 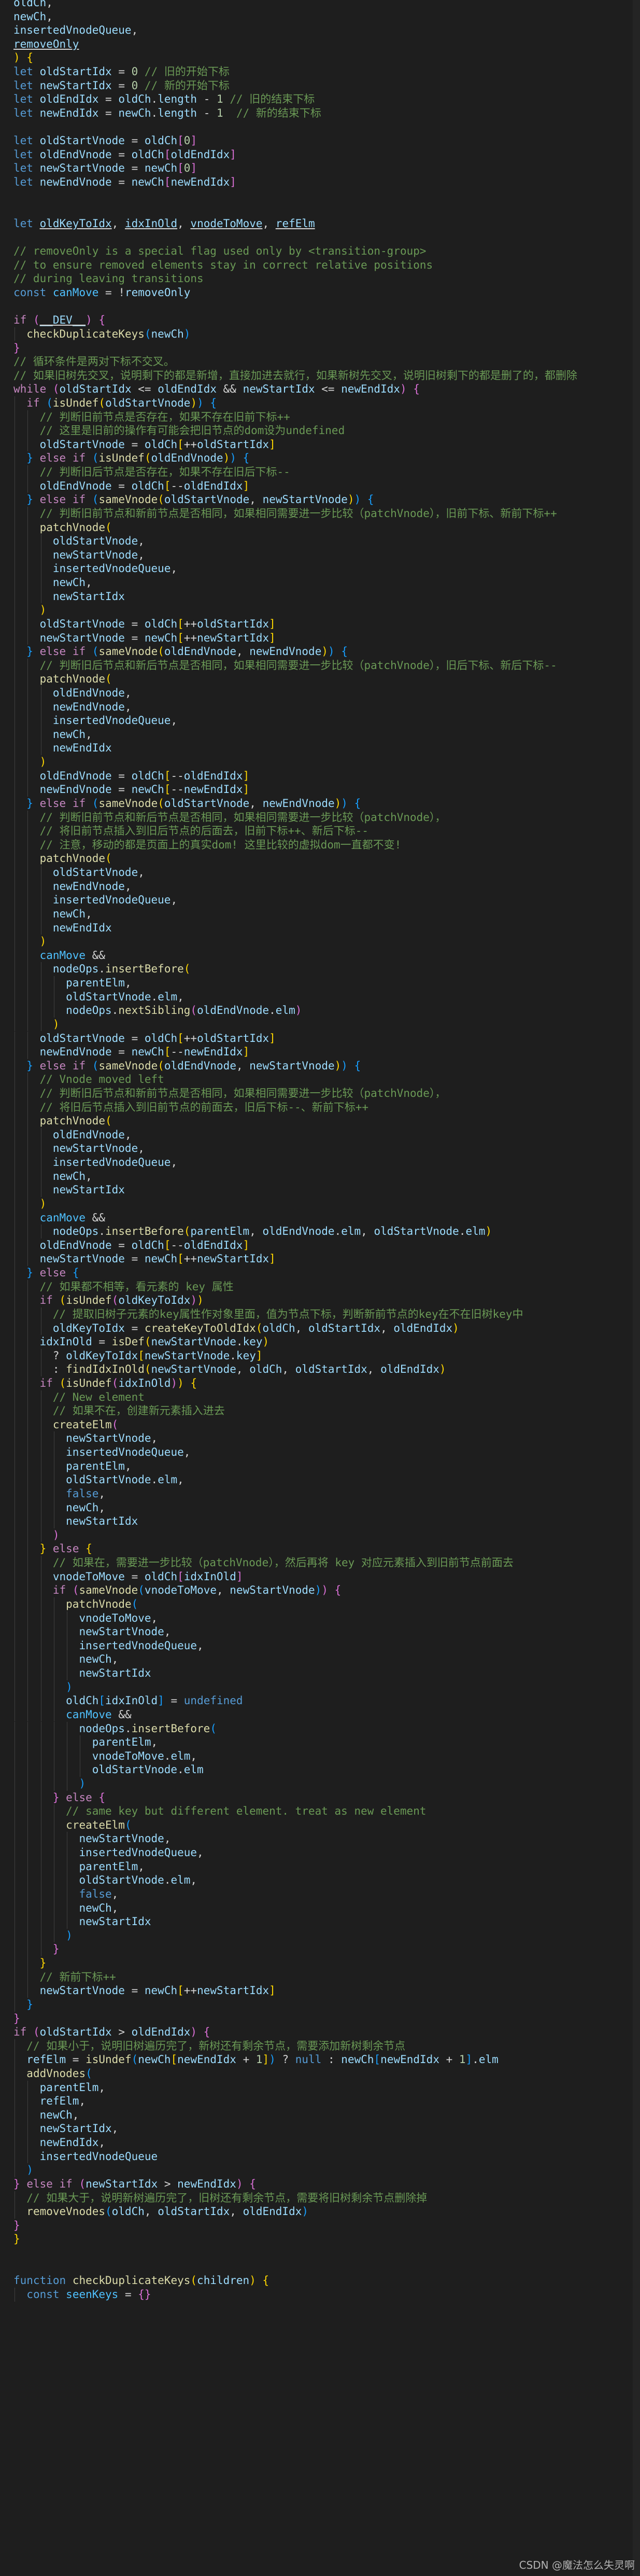 What do you see at coordinates (320, 430) in the screenshot?
I see `code-line: // 这里是旧前的操作有可能会把旧节点的dom设为undefined` at bounding box center [320, 430].